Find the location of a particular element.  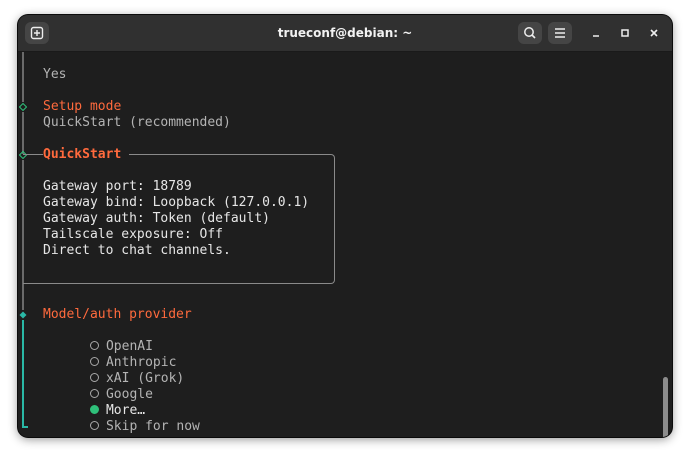

provider-option-anthropic: Anthropic is located at coordinates (109, 354).